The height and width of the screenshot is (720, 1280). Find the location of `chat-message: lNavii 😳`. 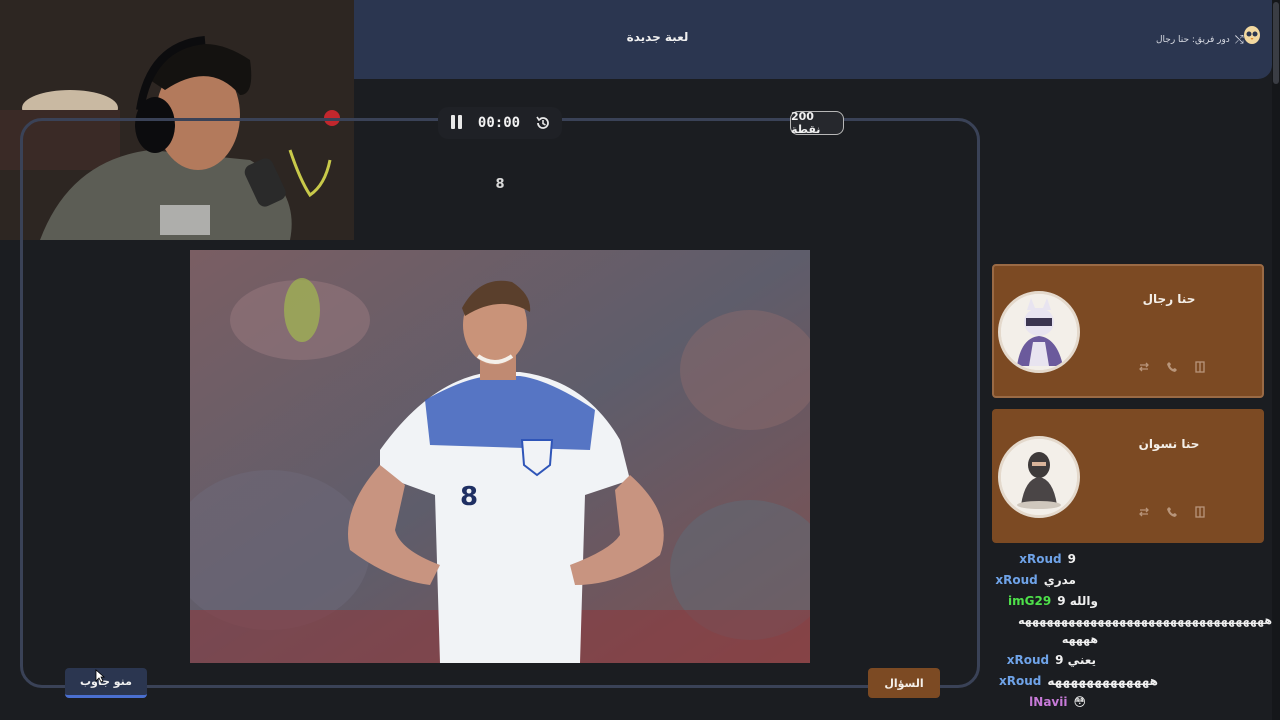

chat-message: lNavii 😳 is located at coordinates (1057, 702).